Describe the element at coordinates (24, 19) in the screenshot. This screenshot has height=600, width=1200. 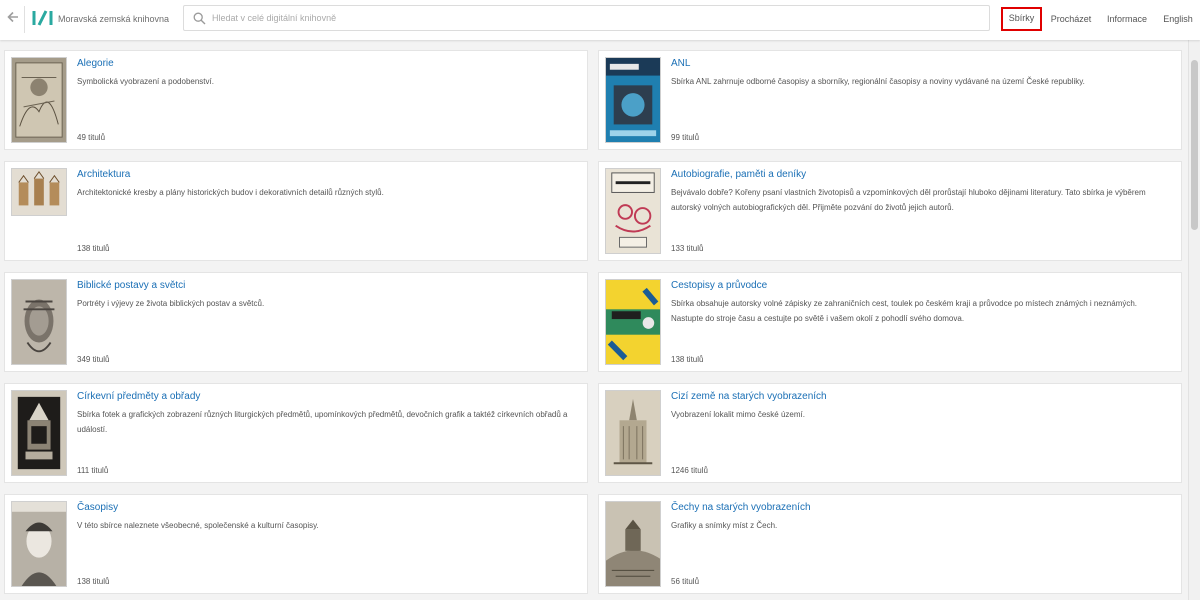
I see `divider` at that location.